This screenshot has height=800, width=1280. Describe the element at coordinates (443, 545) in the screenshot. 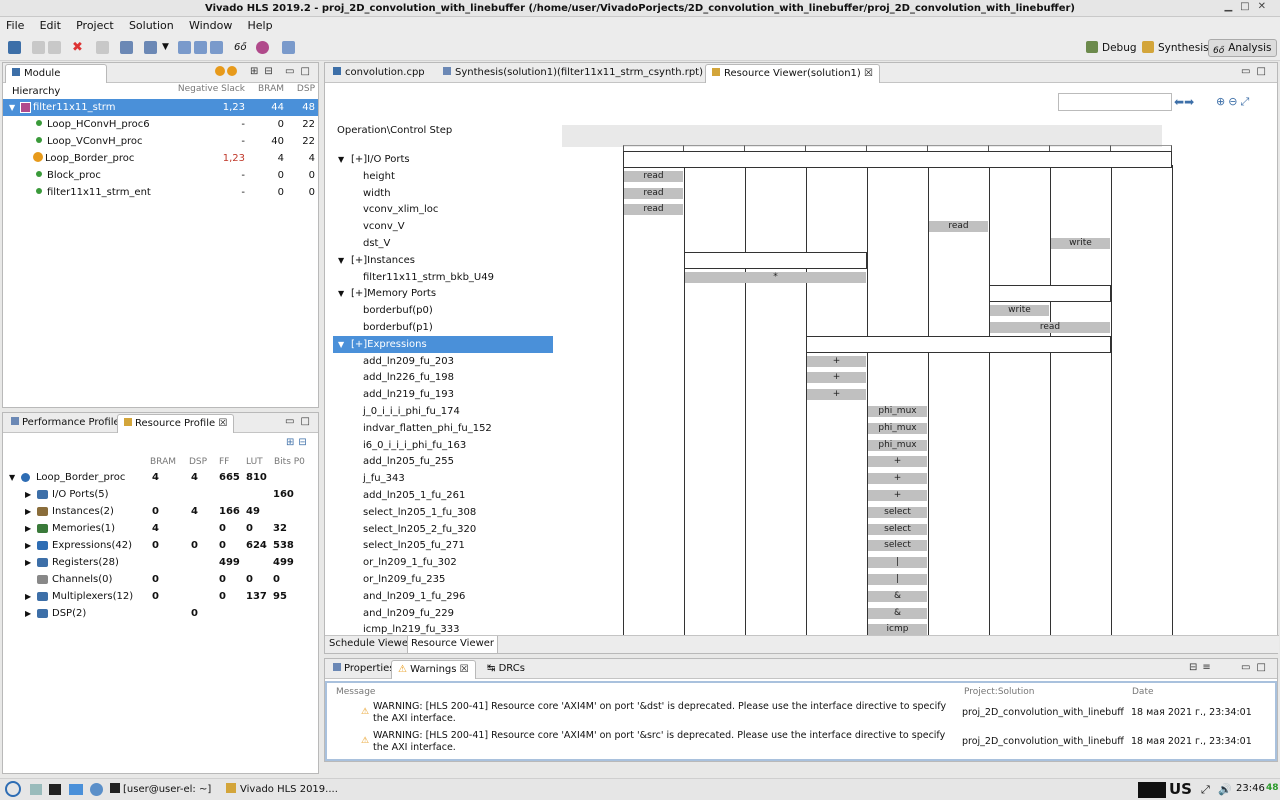

I see `operation-row: select_ln205_fu_271` at that location.